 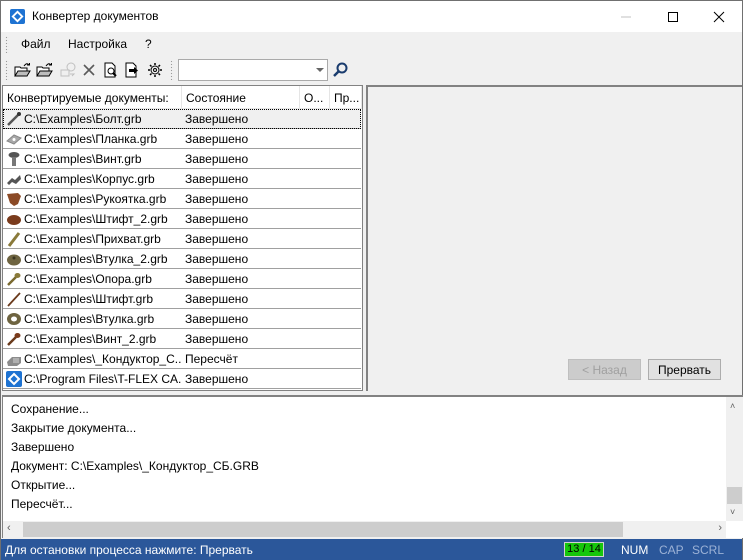 What do you see at coordinates (7, 70) in the screenshot?
I see `toolbar-grip` at bounding box center [7, 70].